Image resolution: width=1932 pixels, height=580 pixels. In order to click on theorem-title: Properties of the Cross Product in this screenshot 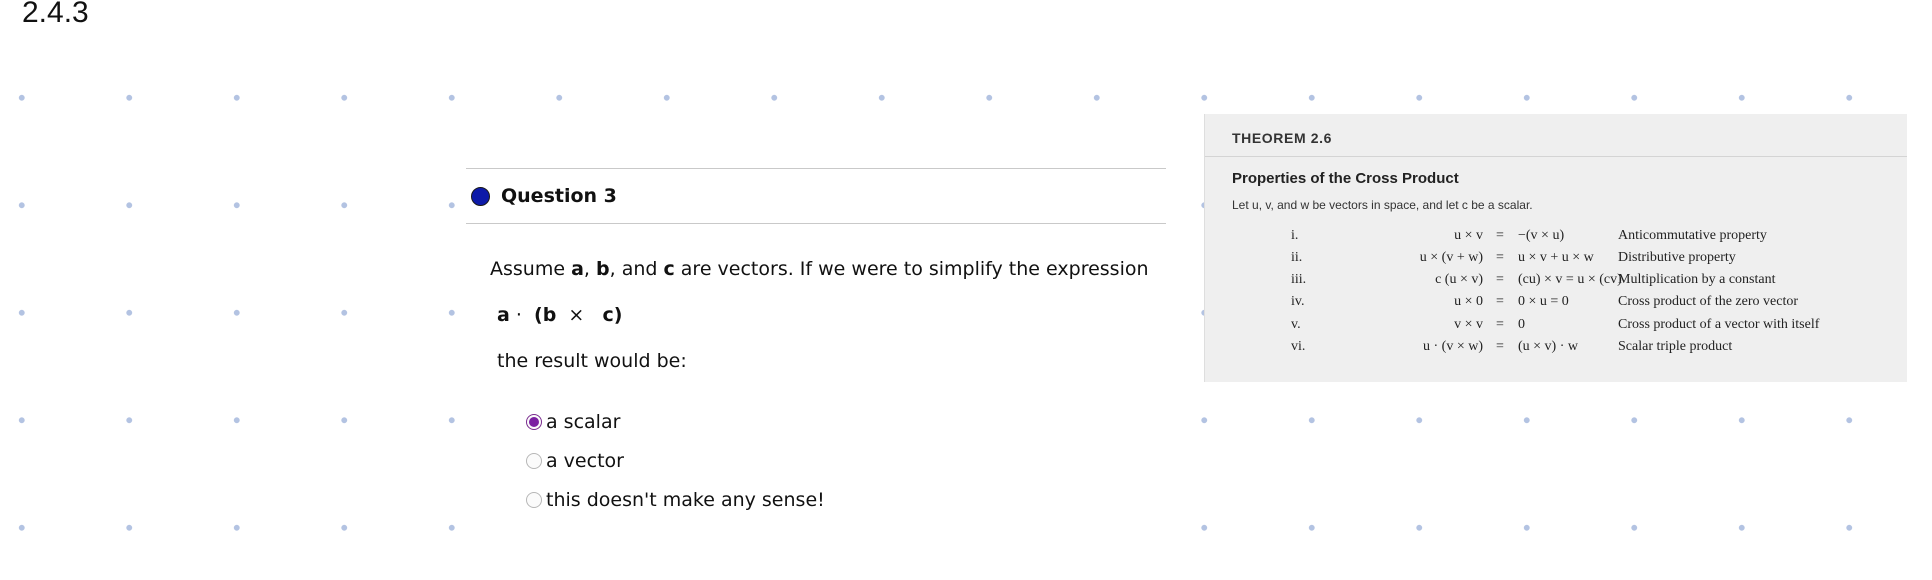, I will do `click(1345, 178)`.